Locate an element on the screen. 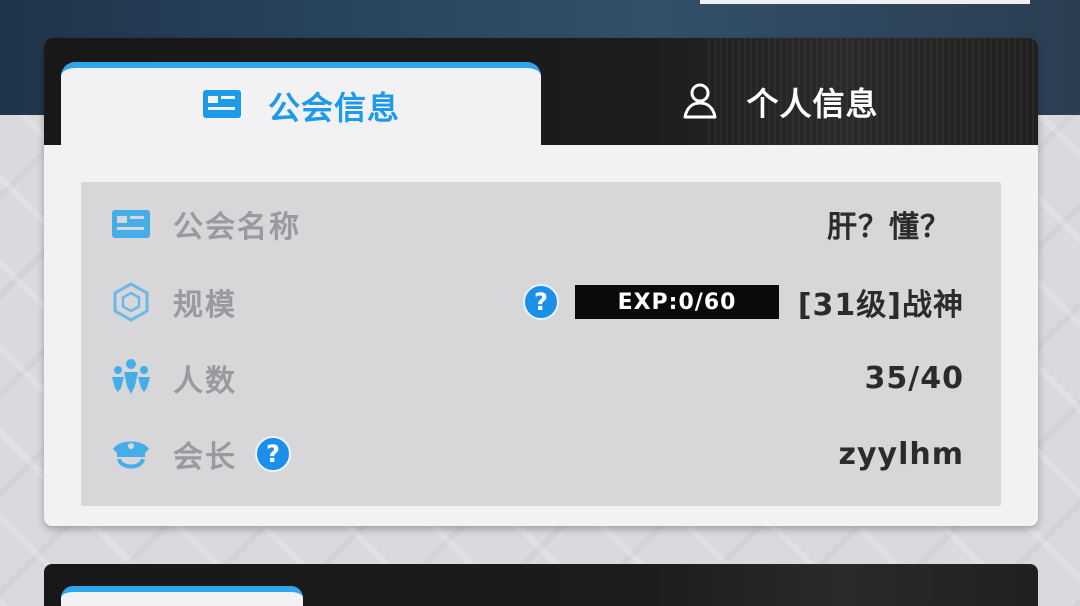 This screenshot has width=1080, height=606. next-card is located at coordinates (541, 585).